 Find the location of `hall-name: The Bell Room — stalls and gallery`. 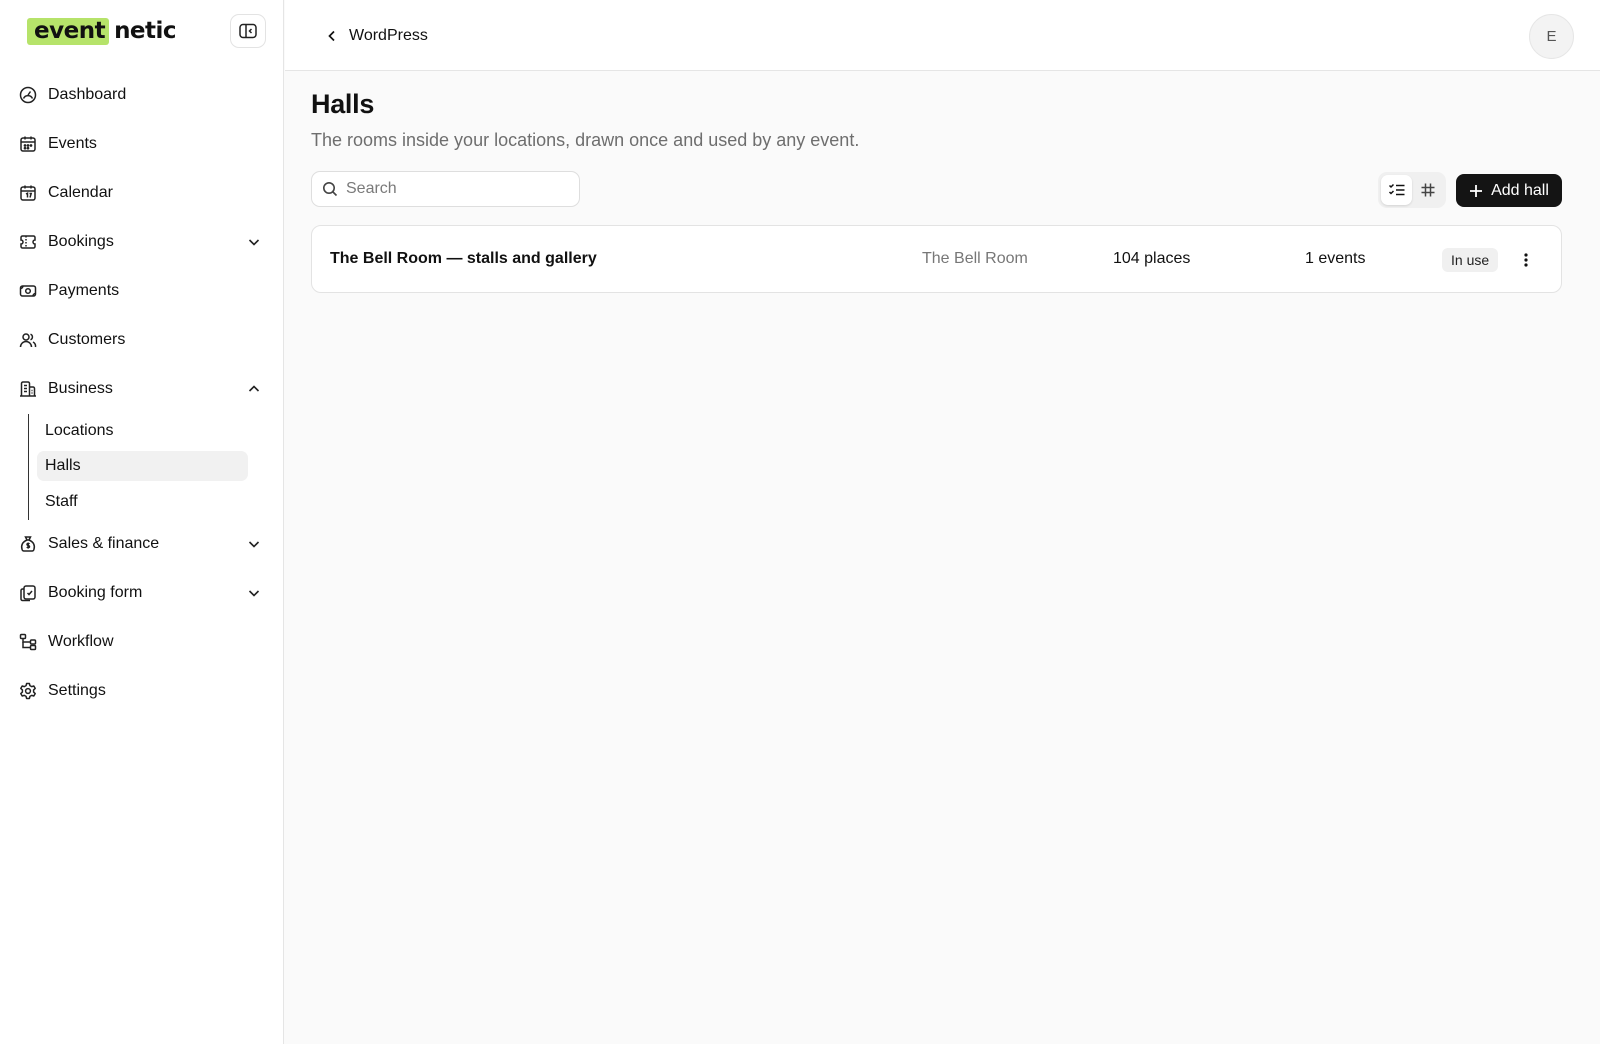

hall-name: The Bell Room — stalls and gallery is located at coordinates (463, 258).